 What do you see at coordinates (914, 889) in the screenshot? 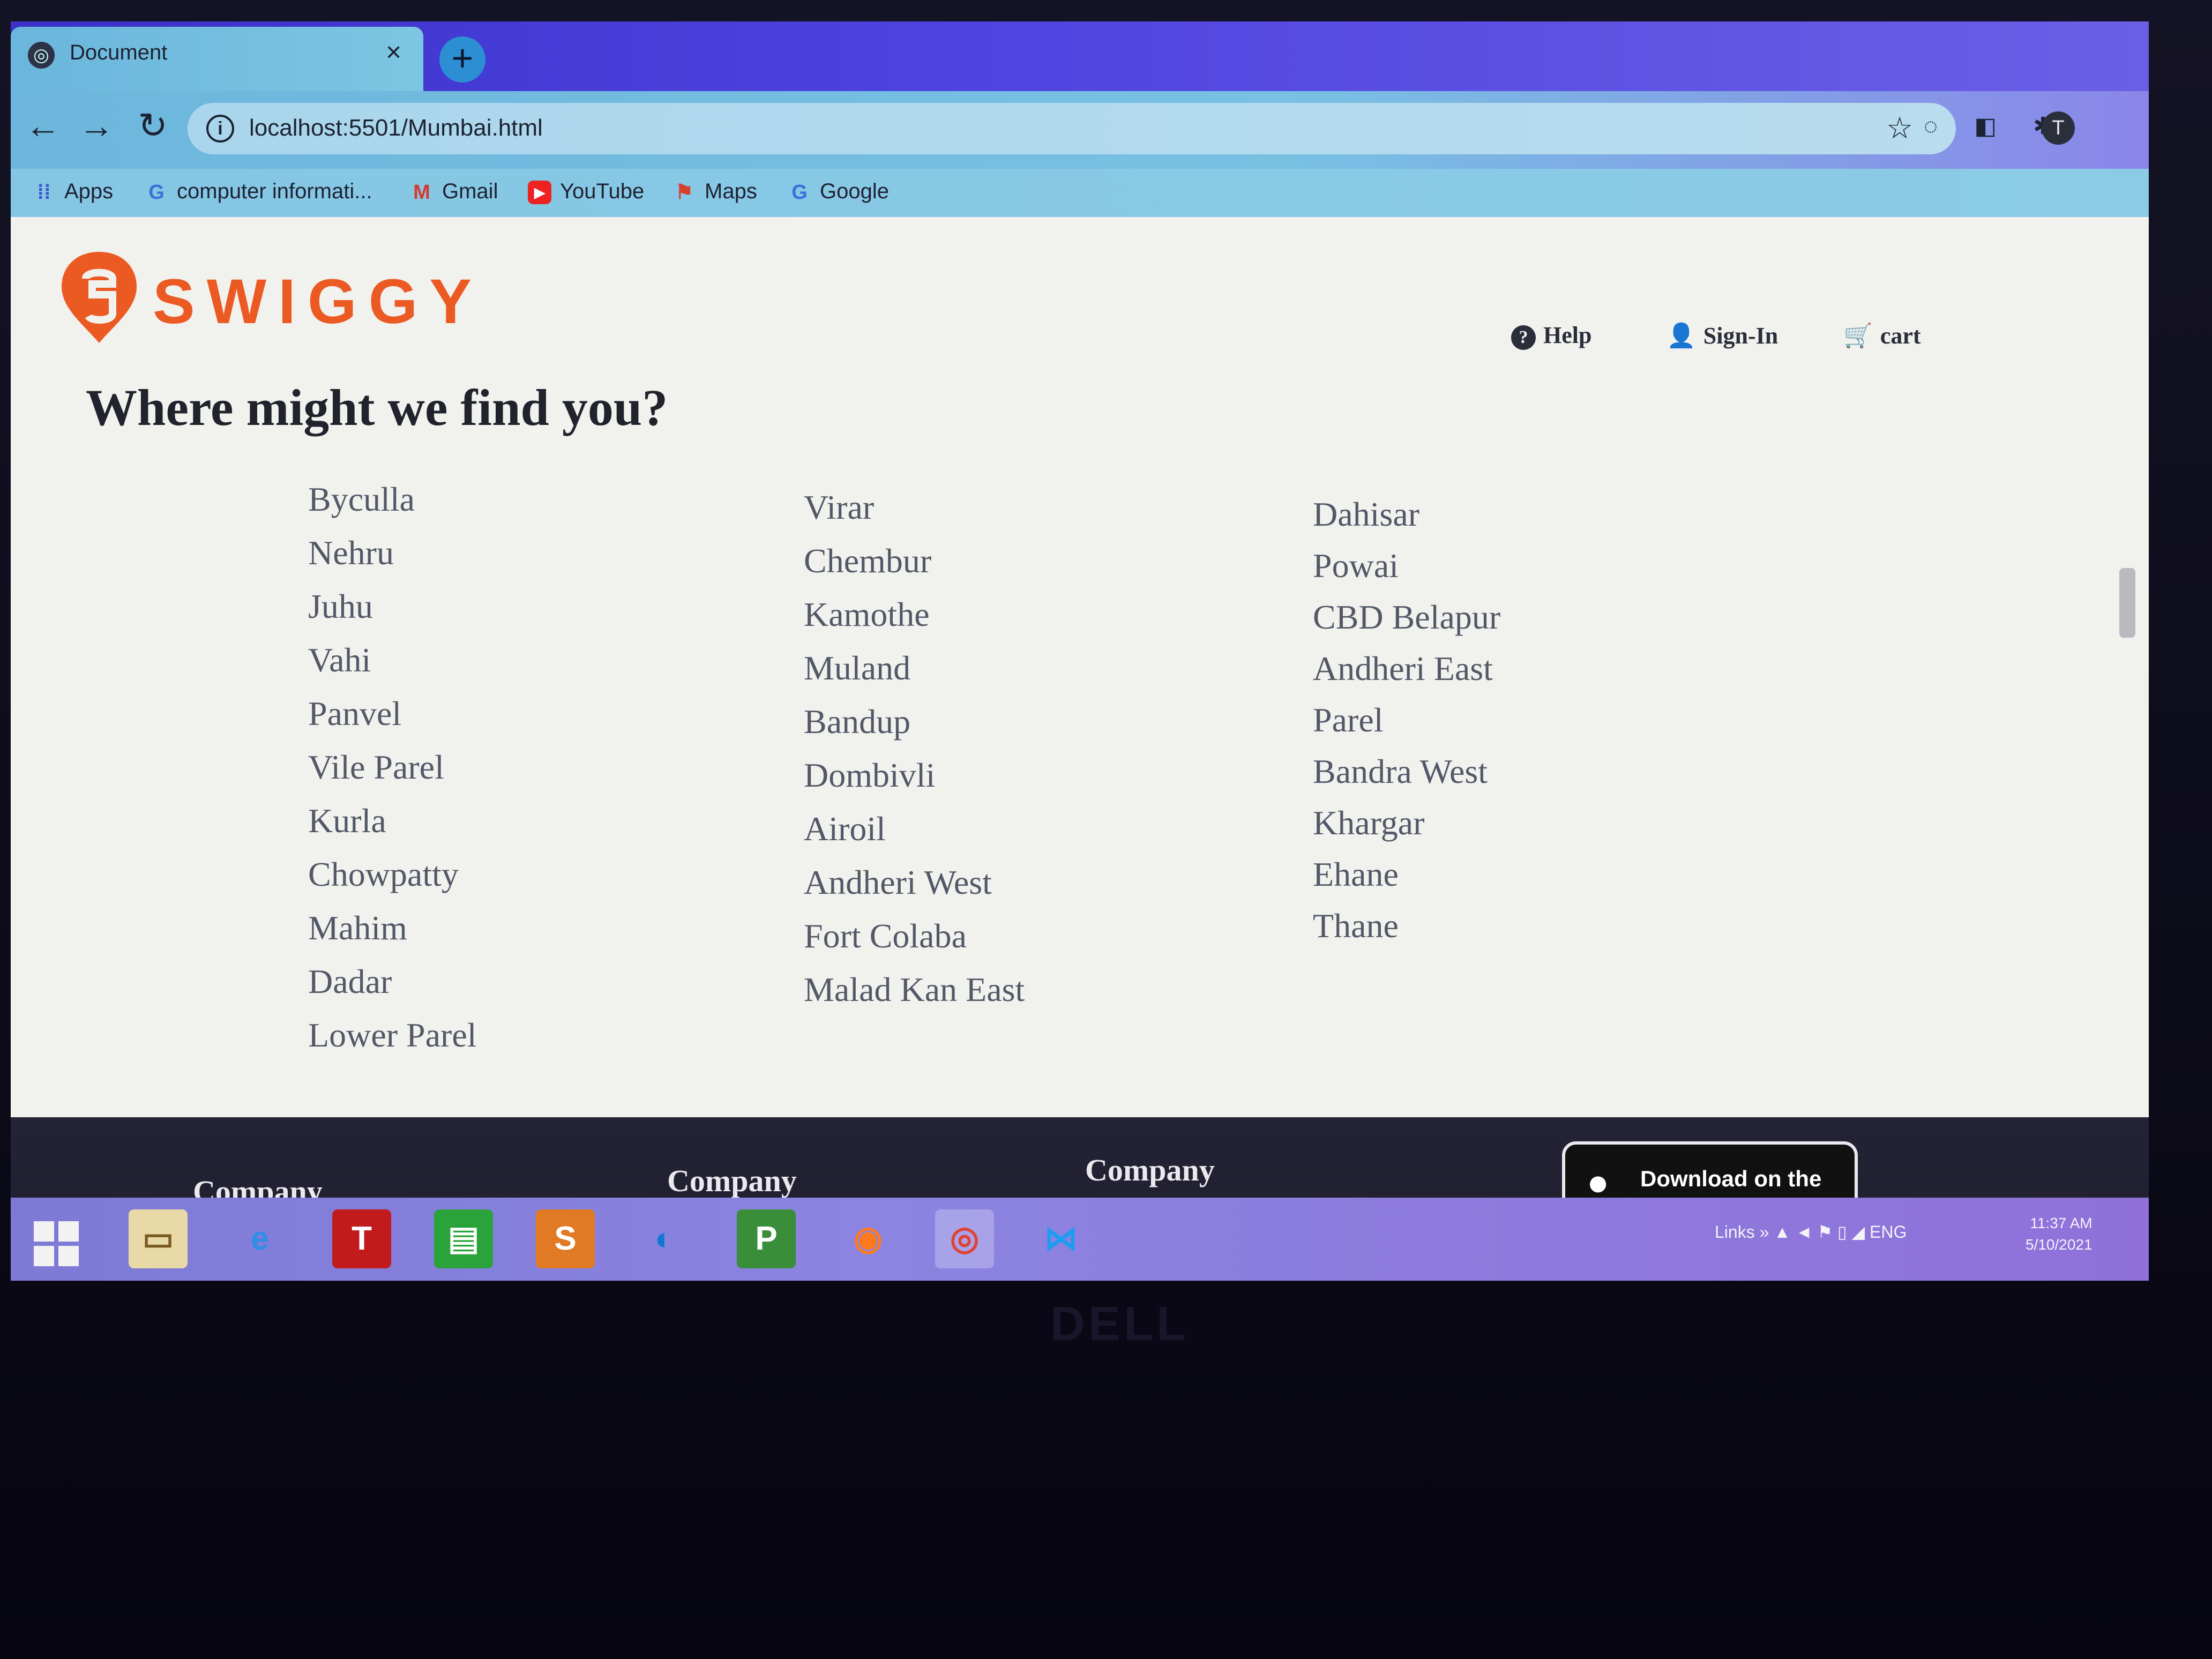
I see `location-link: Andheri West` at bounding box center [914, 889].